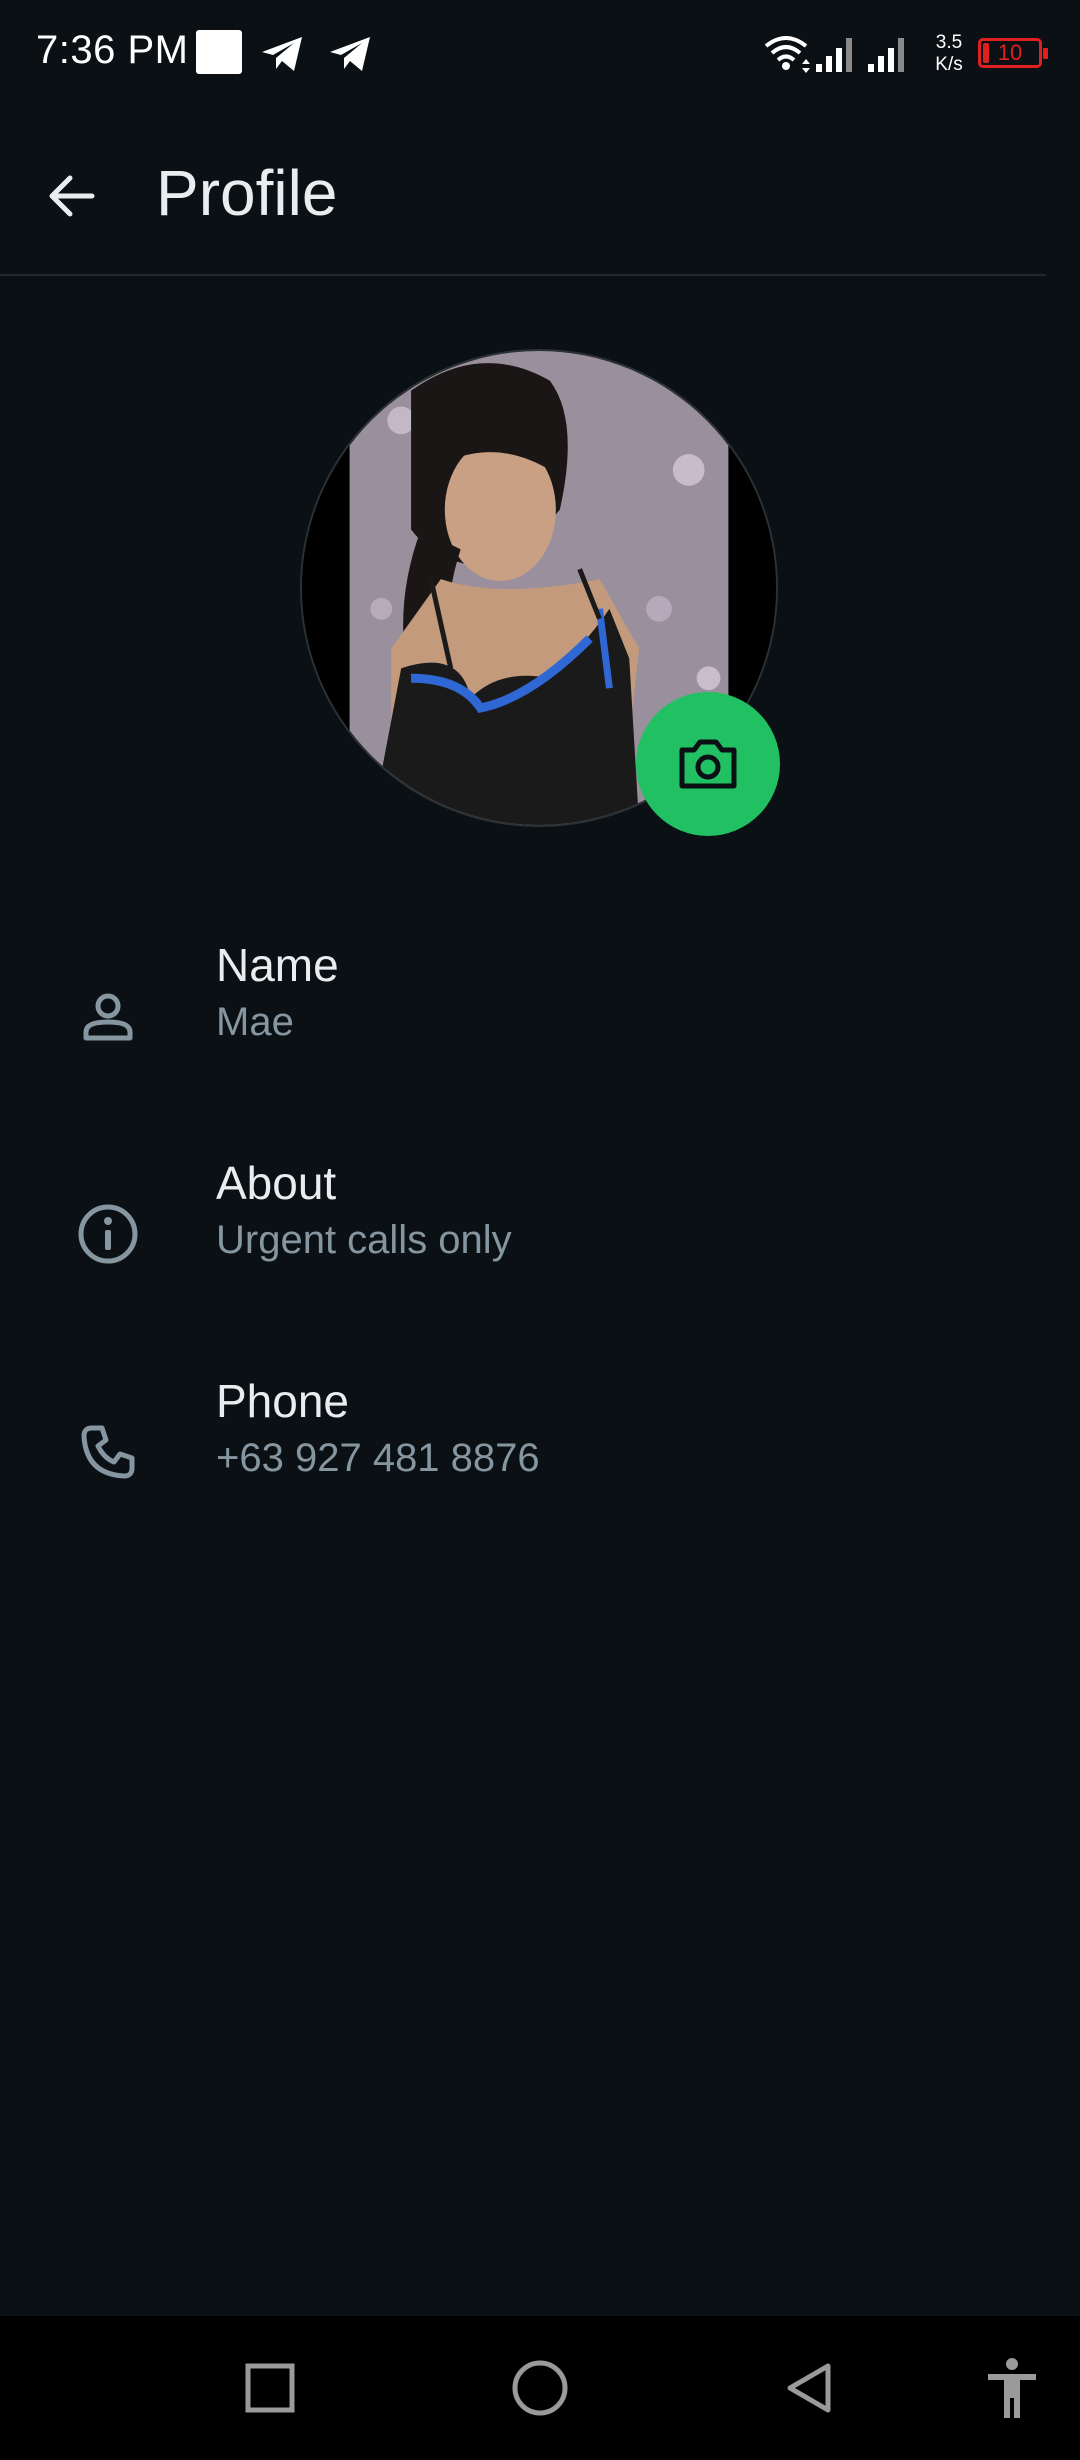 The image size is (1080, 2460). I want to click on accessibility-button, so click(1012, 2388).